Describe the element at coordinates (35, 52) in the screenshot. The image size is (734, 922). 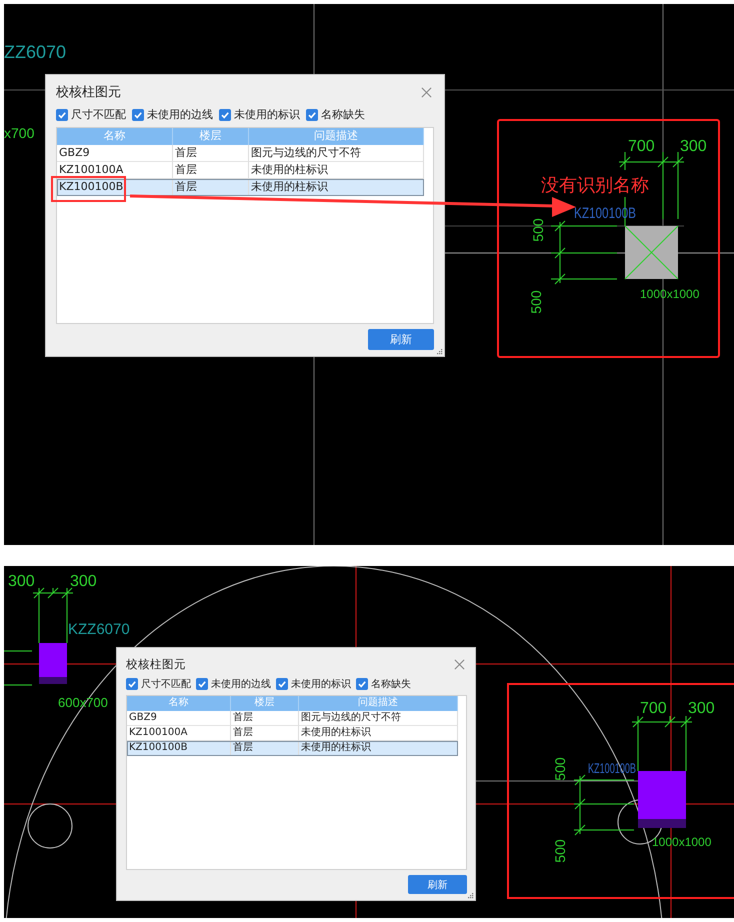
I see `column-type-label: ZZ6070` at that location.